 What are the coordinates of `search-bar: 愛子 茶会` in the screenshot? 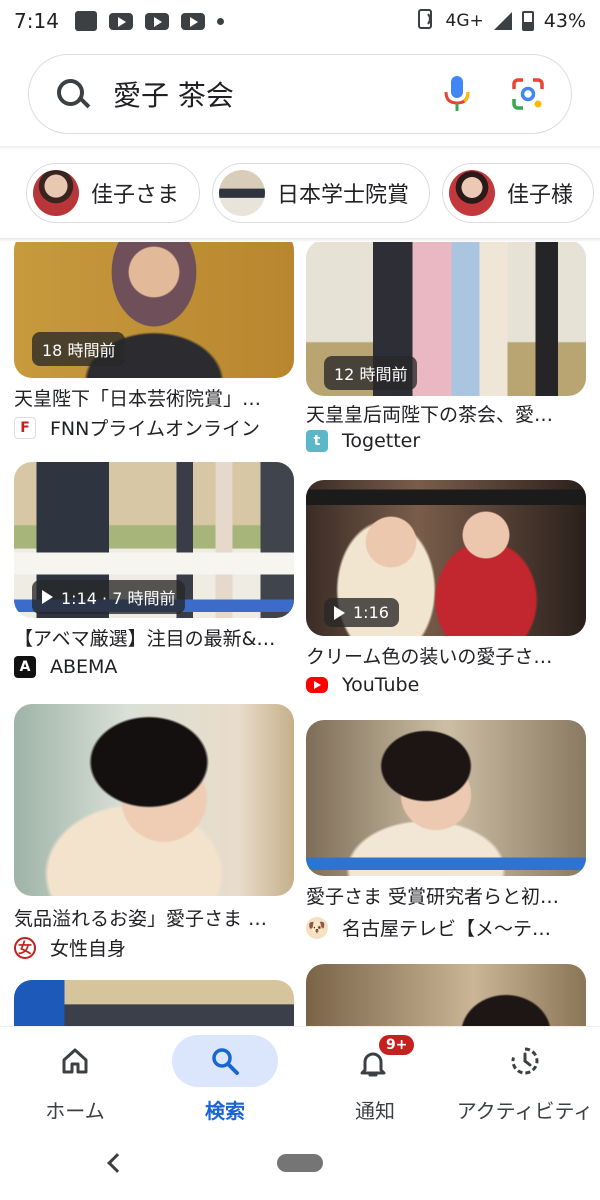 It's located at (300, 94).